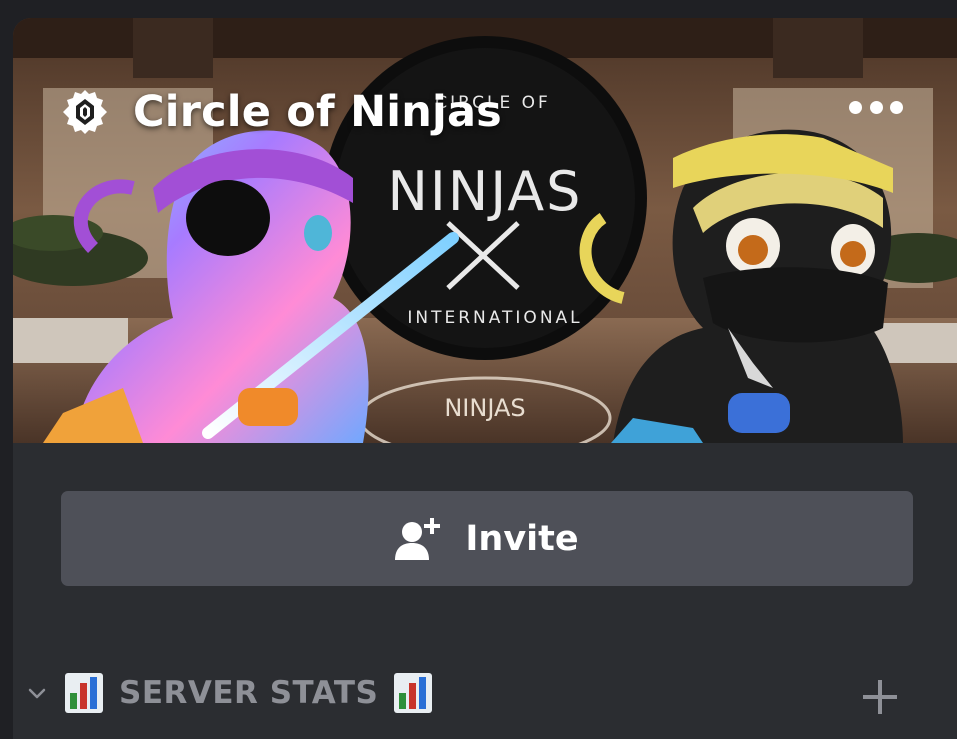  What do you see at coordinates (494, 318) in the screenshot?
I see `emblem-ring-bottom: INTERNATIONAL` at bounding box center [494, 318].